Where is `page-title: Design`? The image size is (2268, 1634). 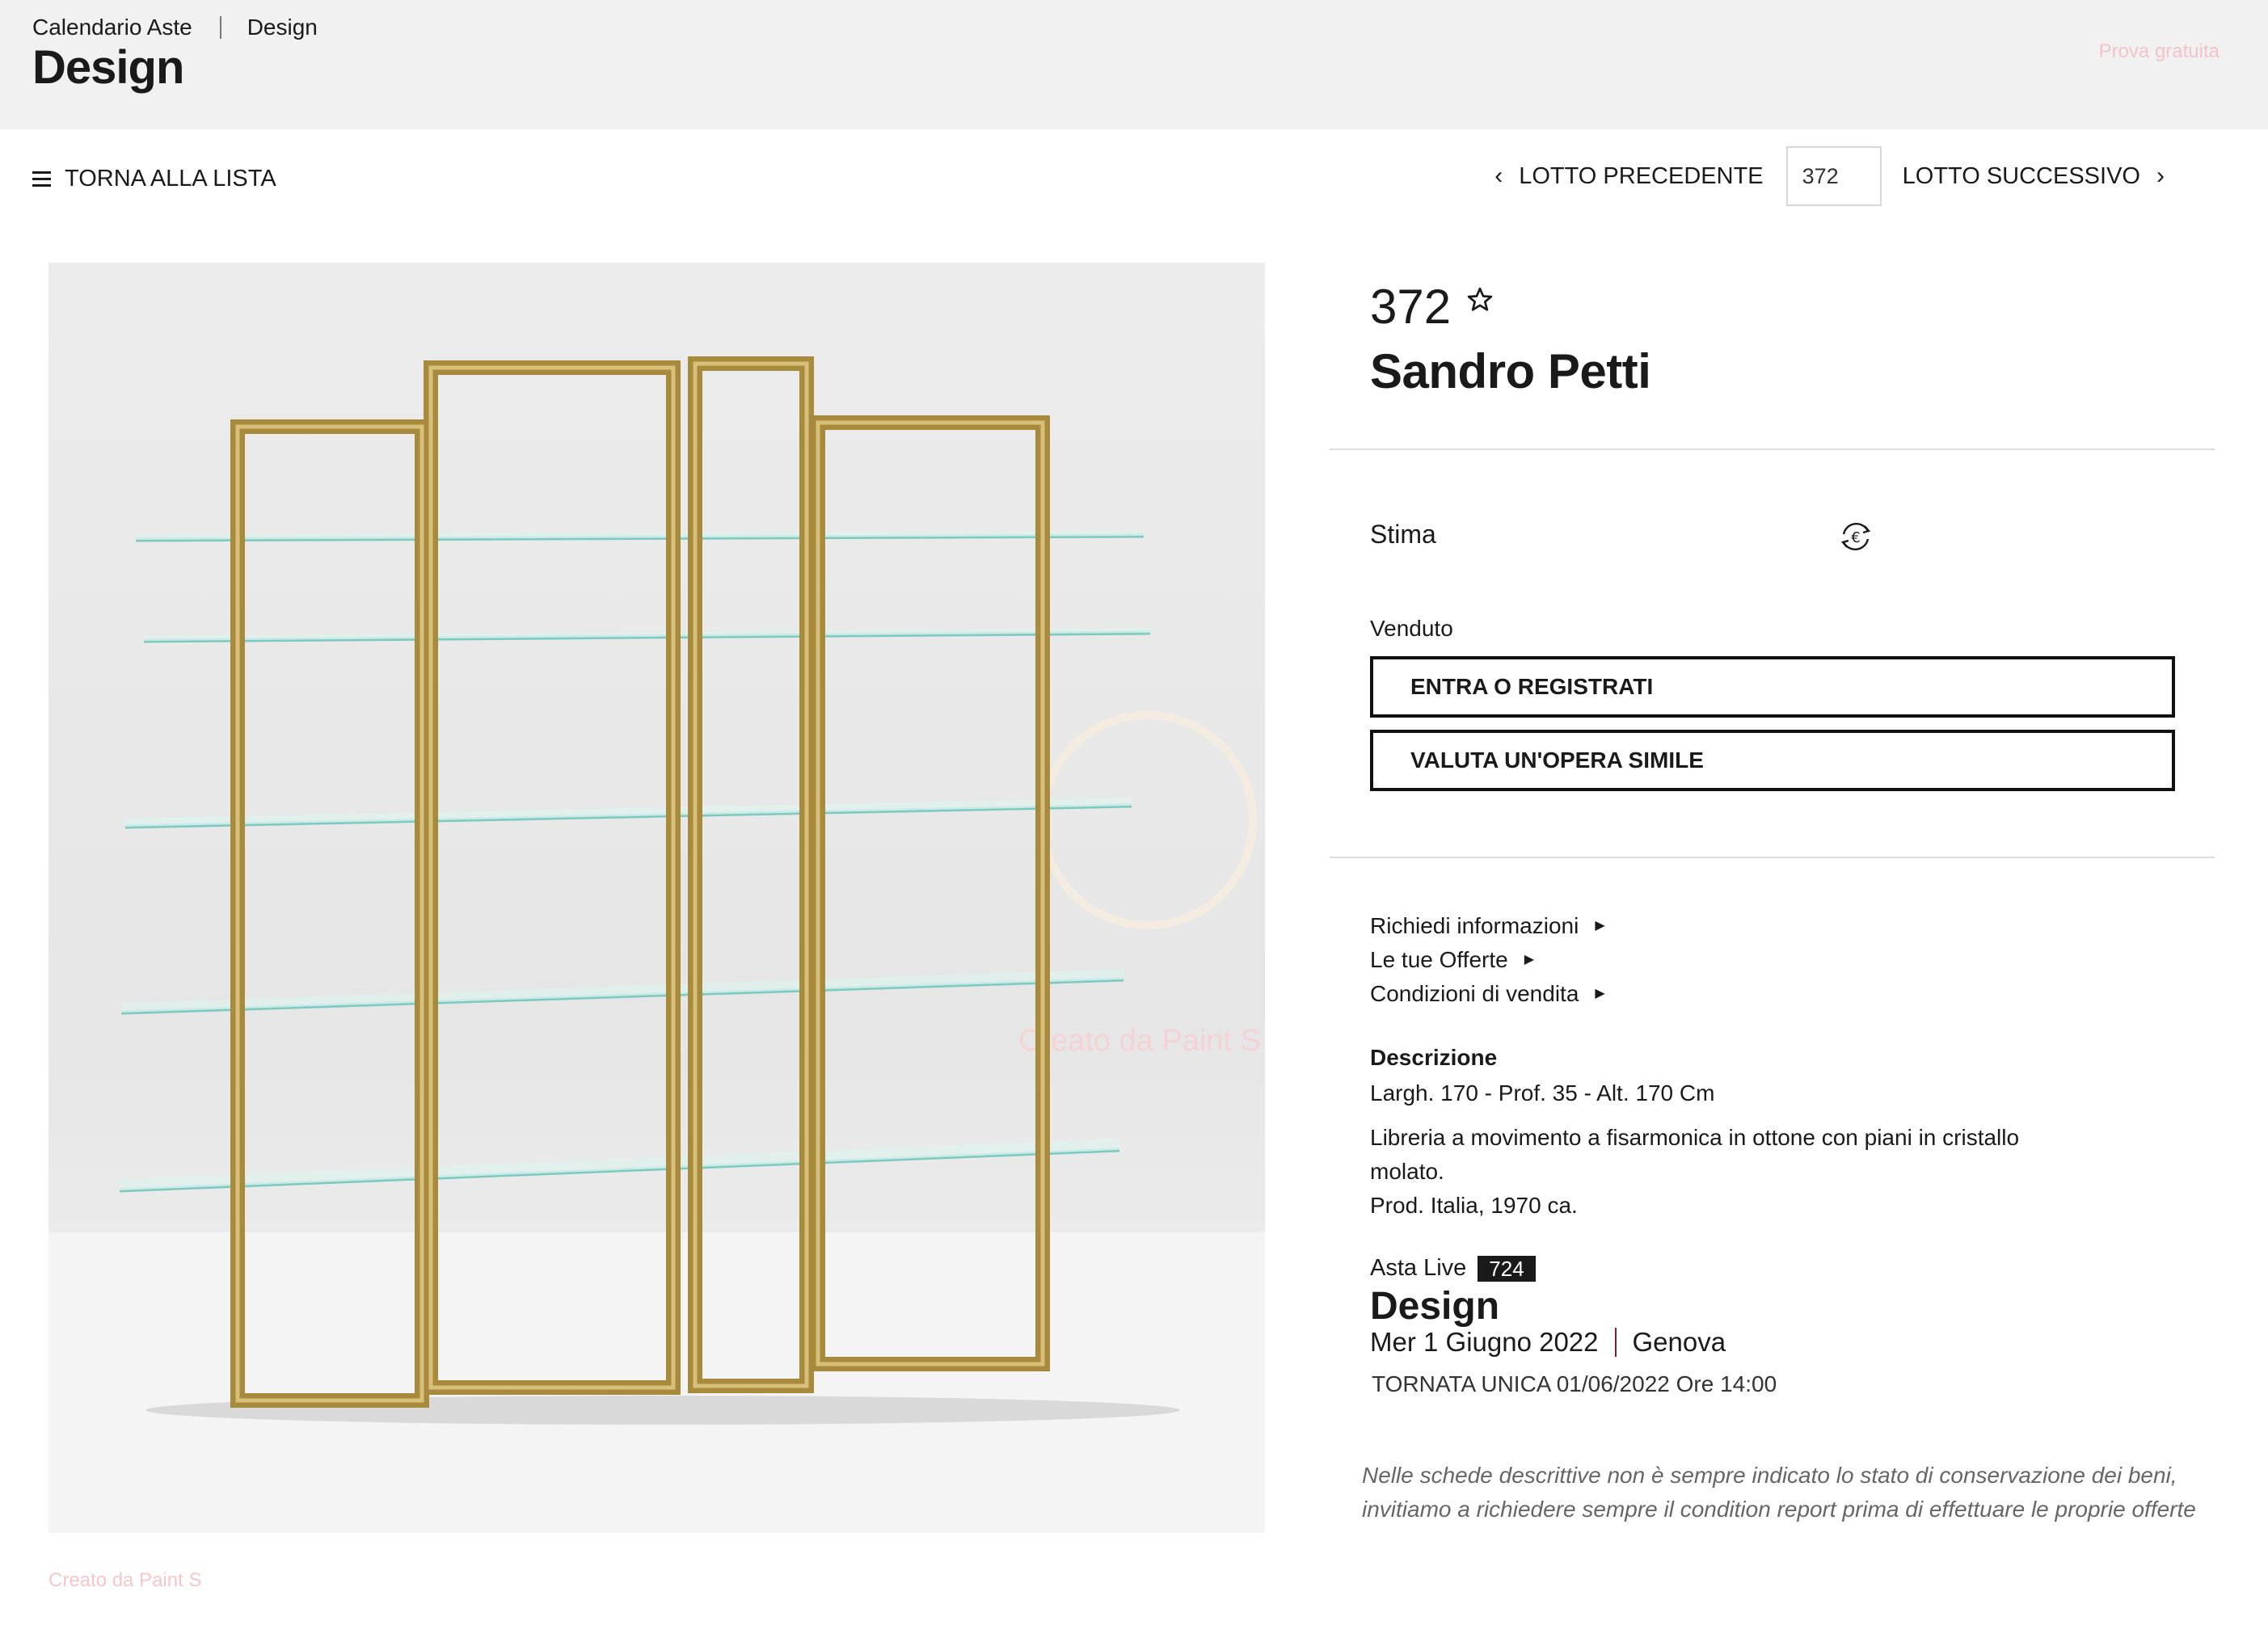 page-title: Design is located at coordinates (108, 67).